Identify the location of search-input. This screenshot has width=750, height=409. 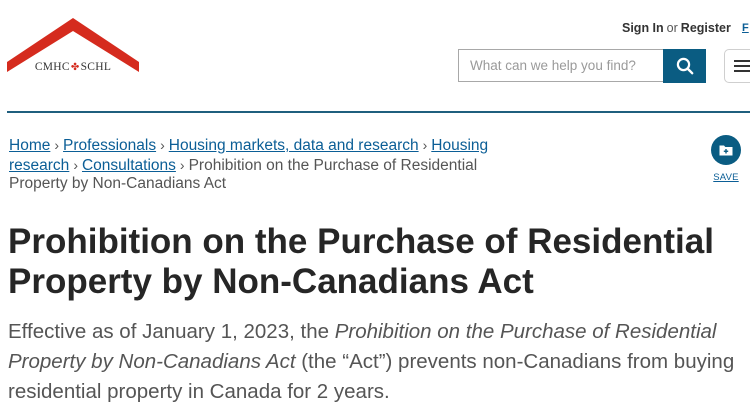
(560, 65).